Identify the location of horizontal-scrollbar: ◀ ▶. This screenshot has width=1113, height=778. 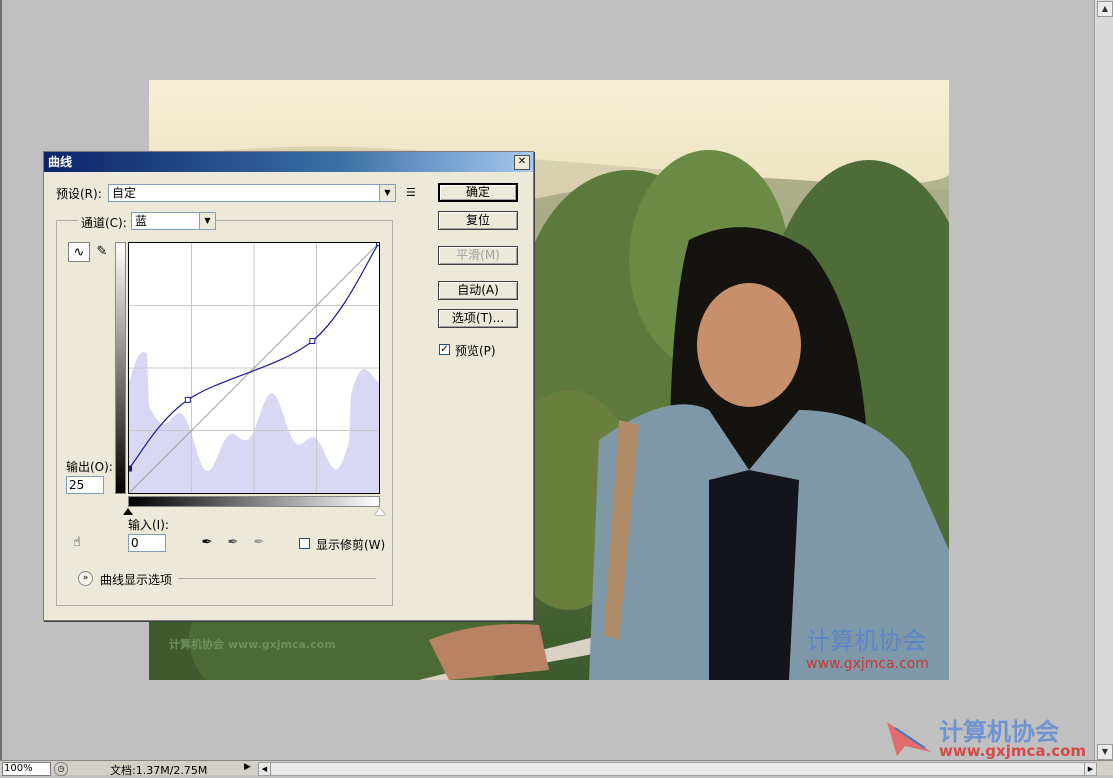
(677, 769).